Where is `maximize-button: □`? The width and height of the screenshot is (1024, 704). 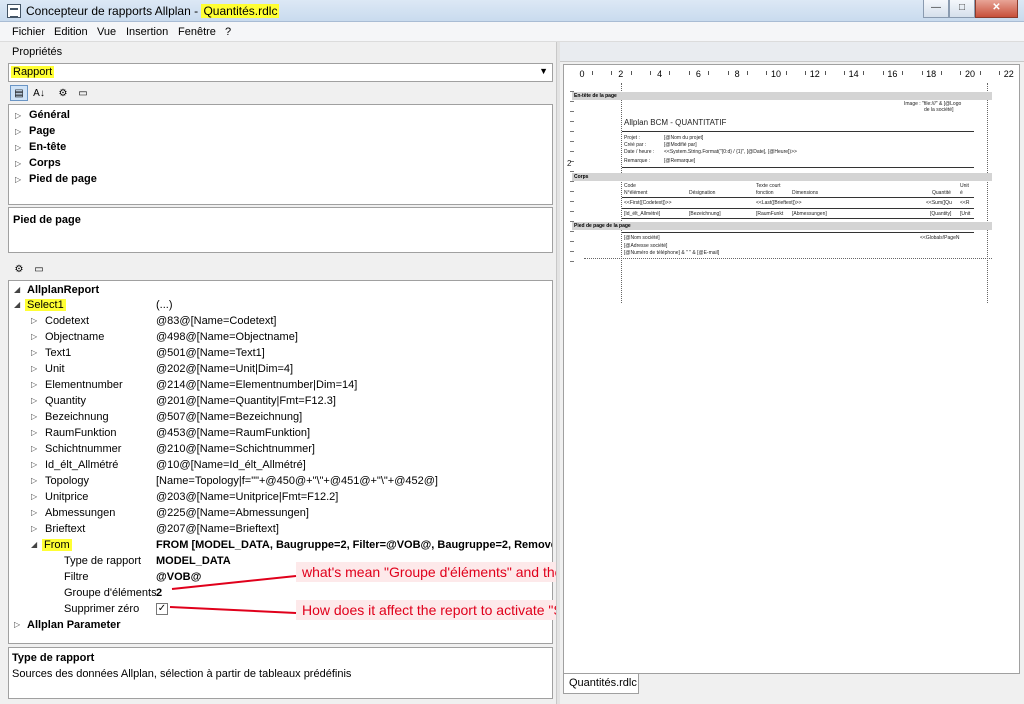 maximize-button: □ is located at coordinates (962, 9).